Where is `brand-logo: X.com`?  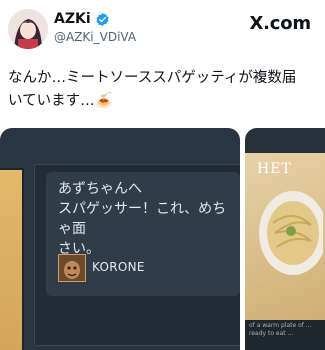 brand-logo: X.com is located at coordinates (280, 23).